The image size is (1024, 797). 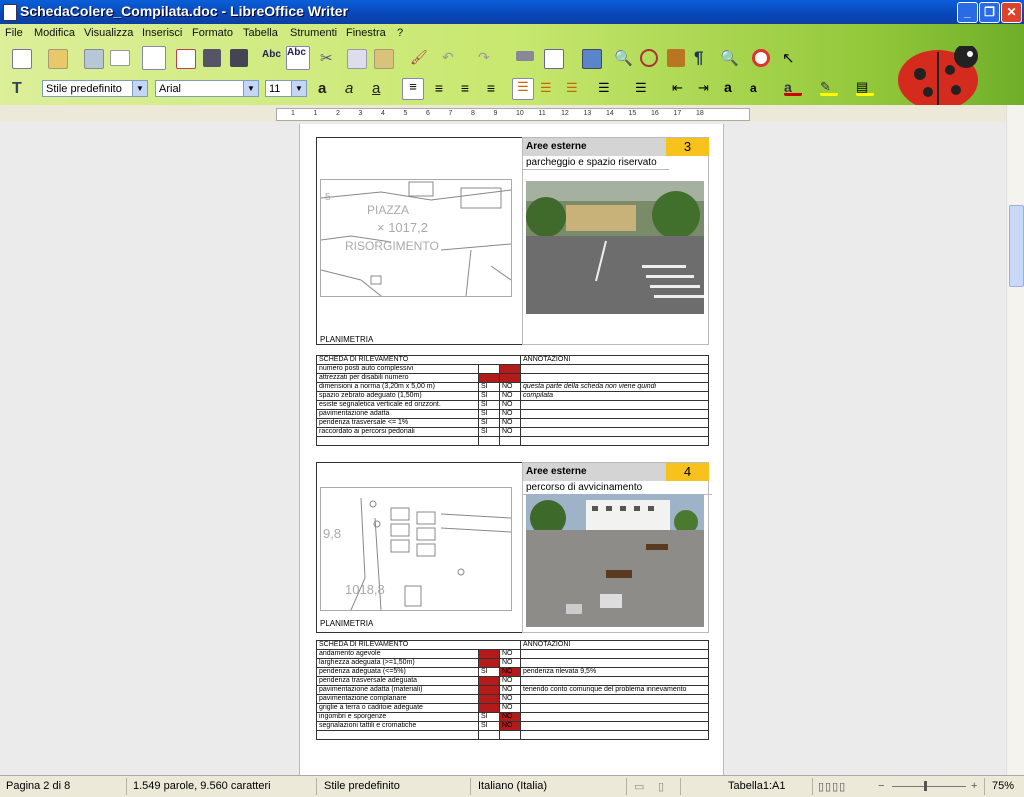 I want to click on minimize-button: _, so click(x=967, y=12).